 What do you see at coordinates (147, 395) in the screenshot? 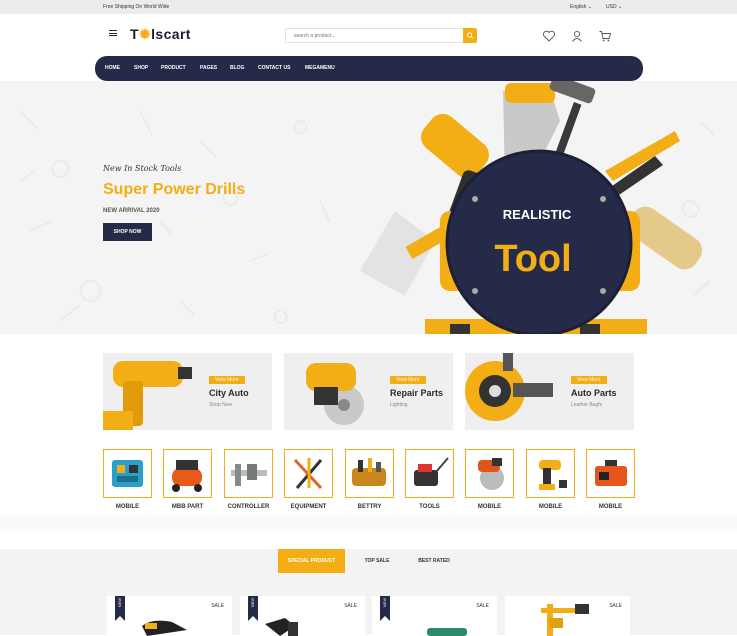
I see `drill-image` at bounding box center [147, 395].